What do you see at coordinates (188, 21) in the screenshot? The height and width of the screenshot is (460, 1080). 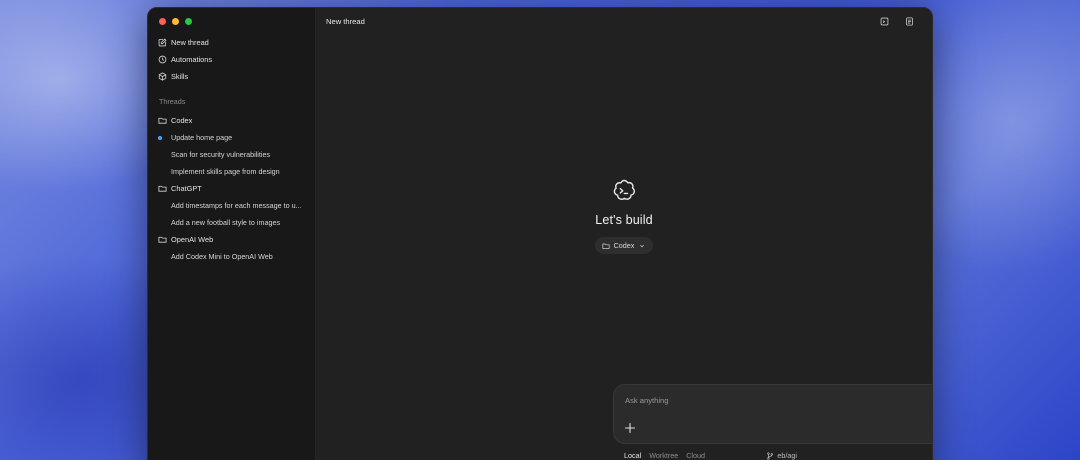 I see `zoom-window-button` at bounding box center [188, 21].